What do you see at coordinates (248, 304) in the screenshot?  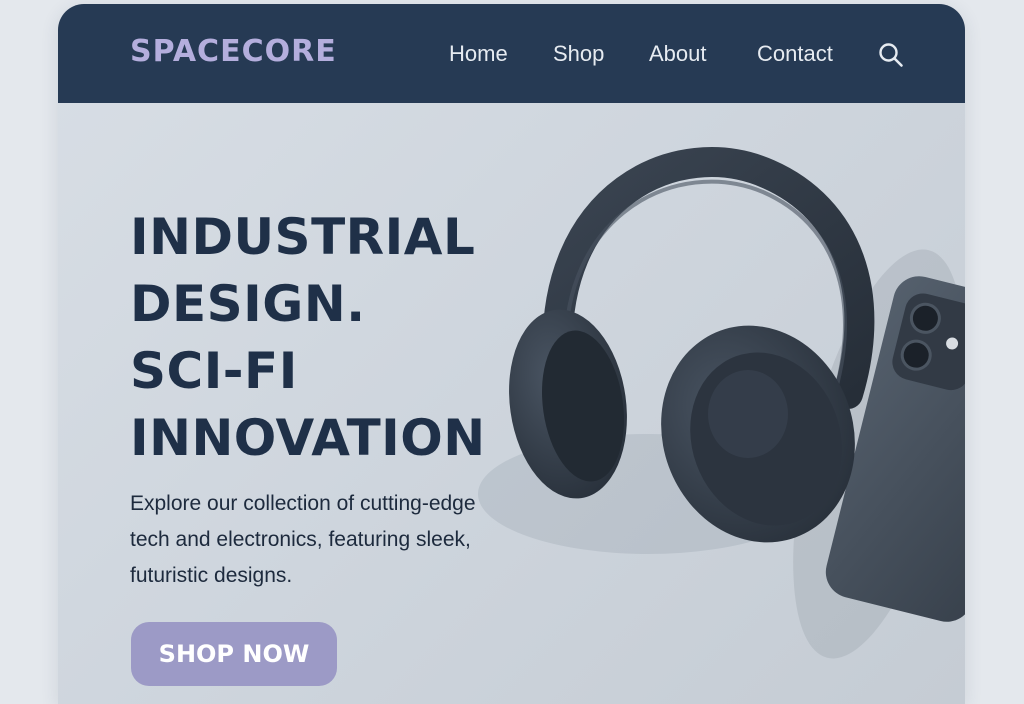 I see `hero-headline-line: DESIGN.` at bounding box center [248, 304].